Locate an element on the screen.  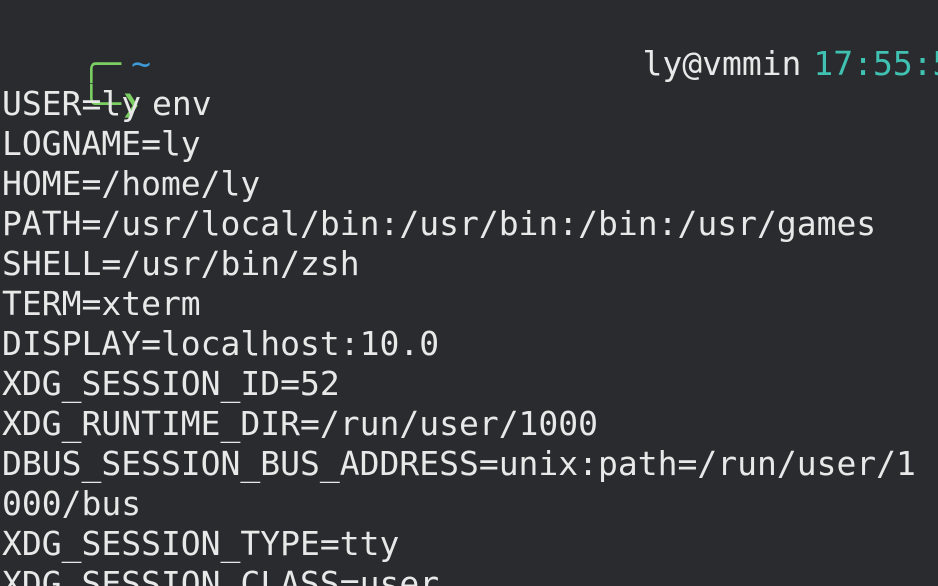
output-line: TERM=xterm is located at coordinates (101, 303).